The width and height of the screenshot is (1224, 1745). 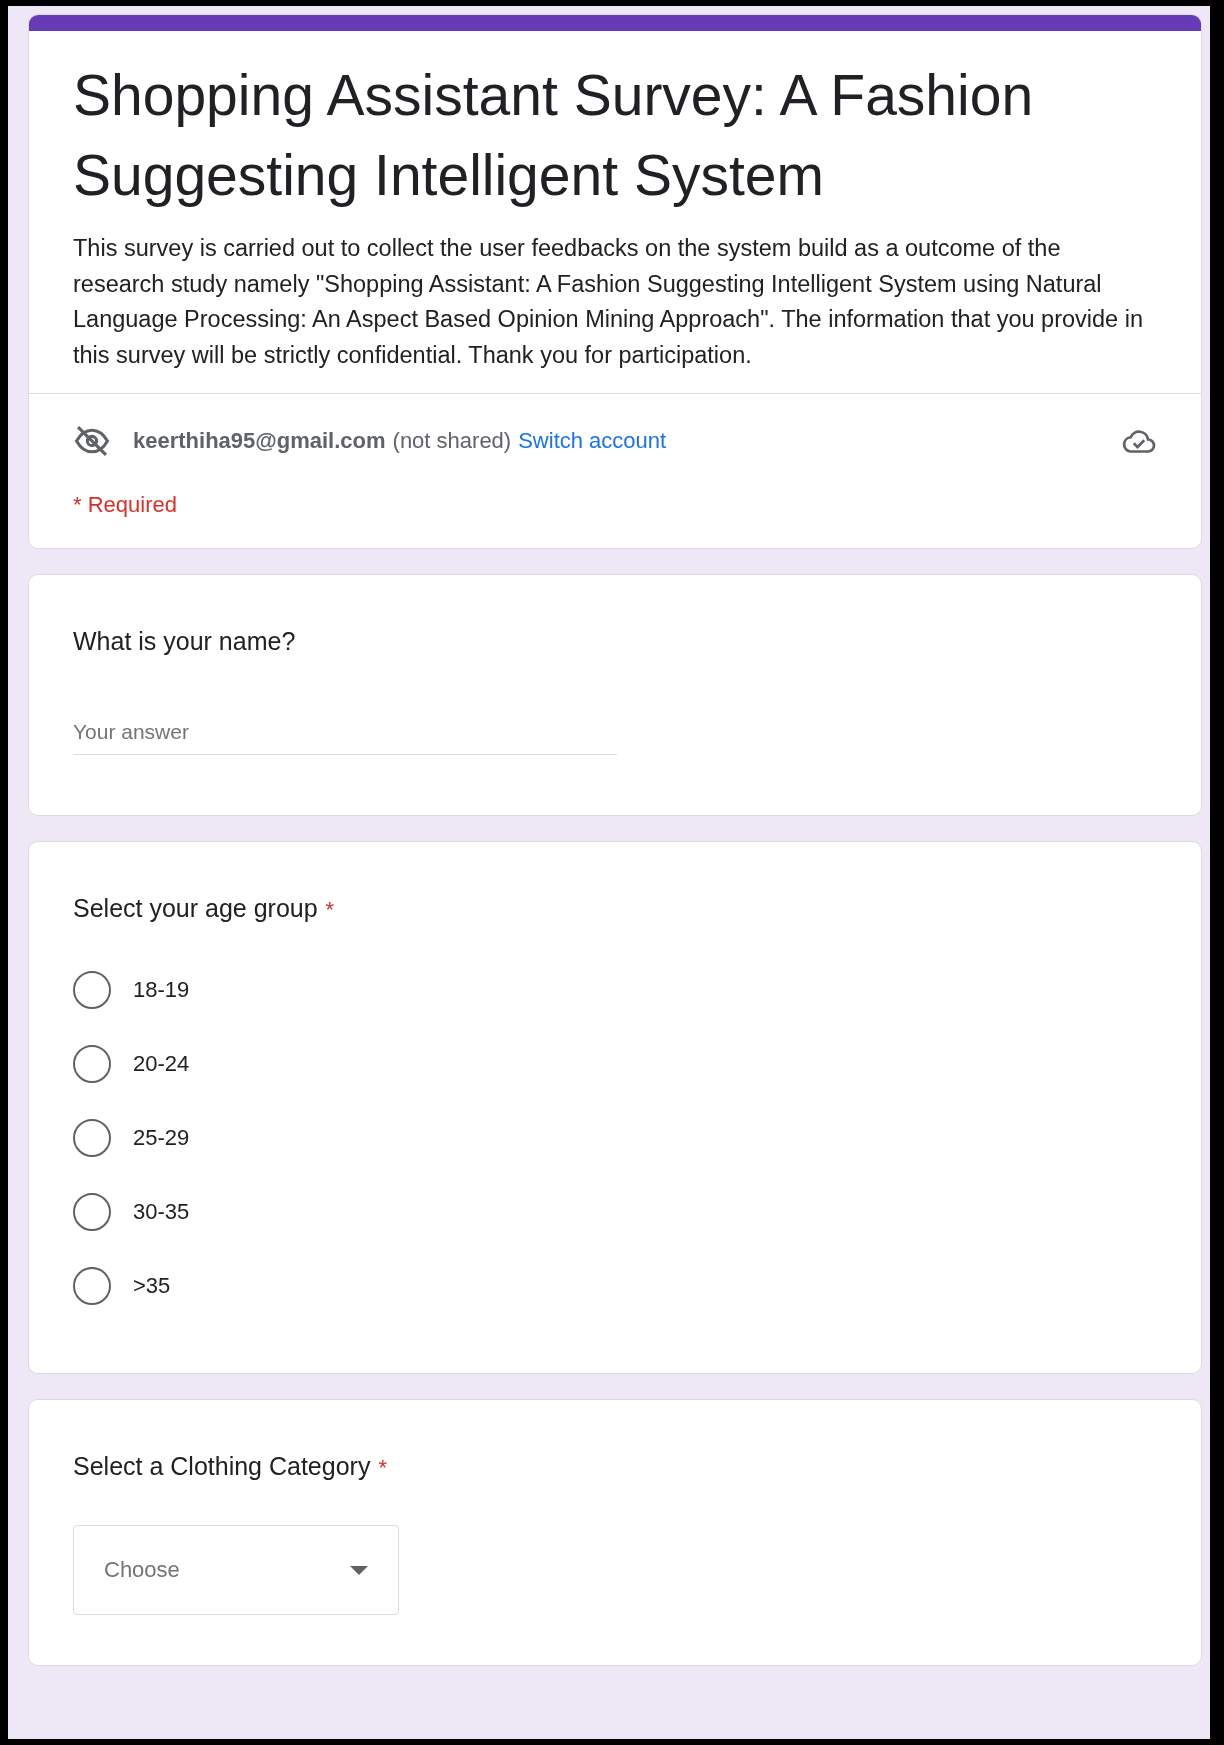 I want to click on cloud-check-icon, so click(x=1139, y=441).